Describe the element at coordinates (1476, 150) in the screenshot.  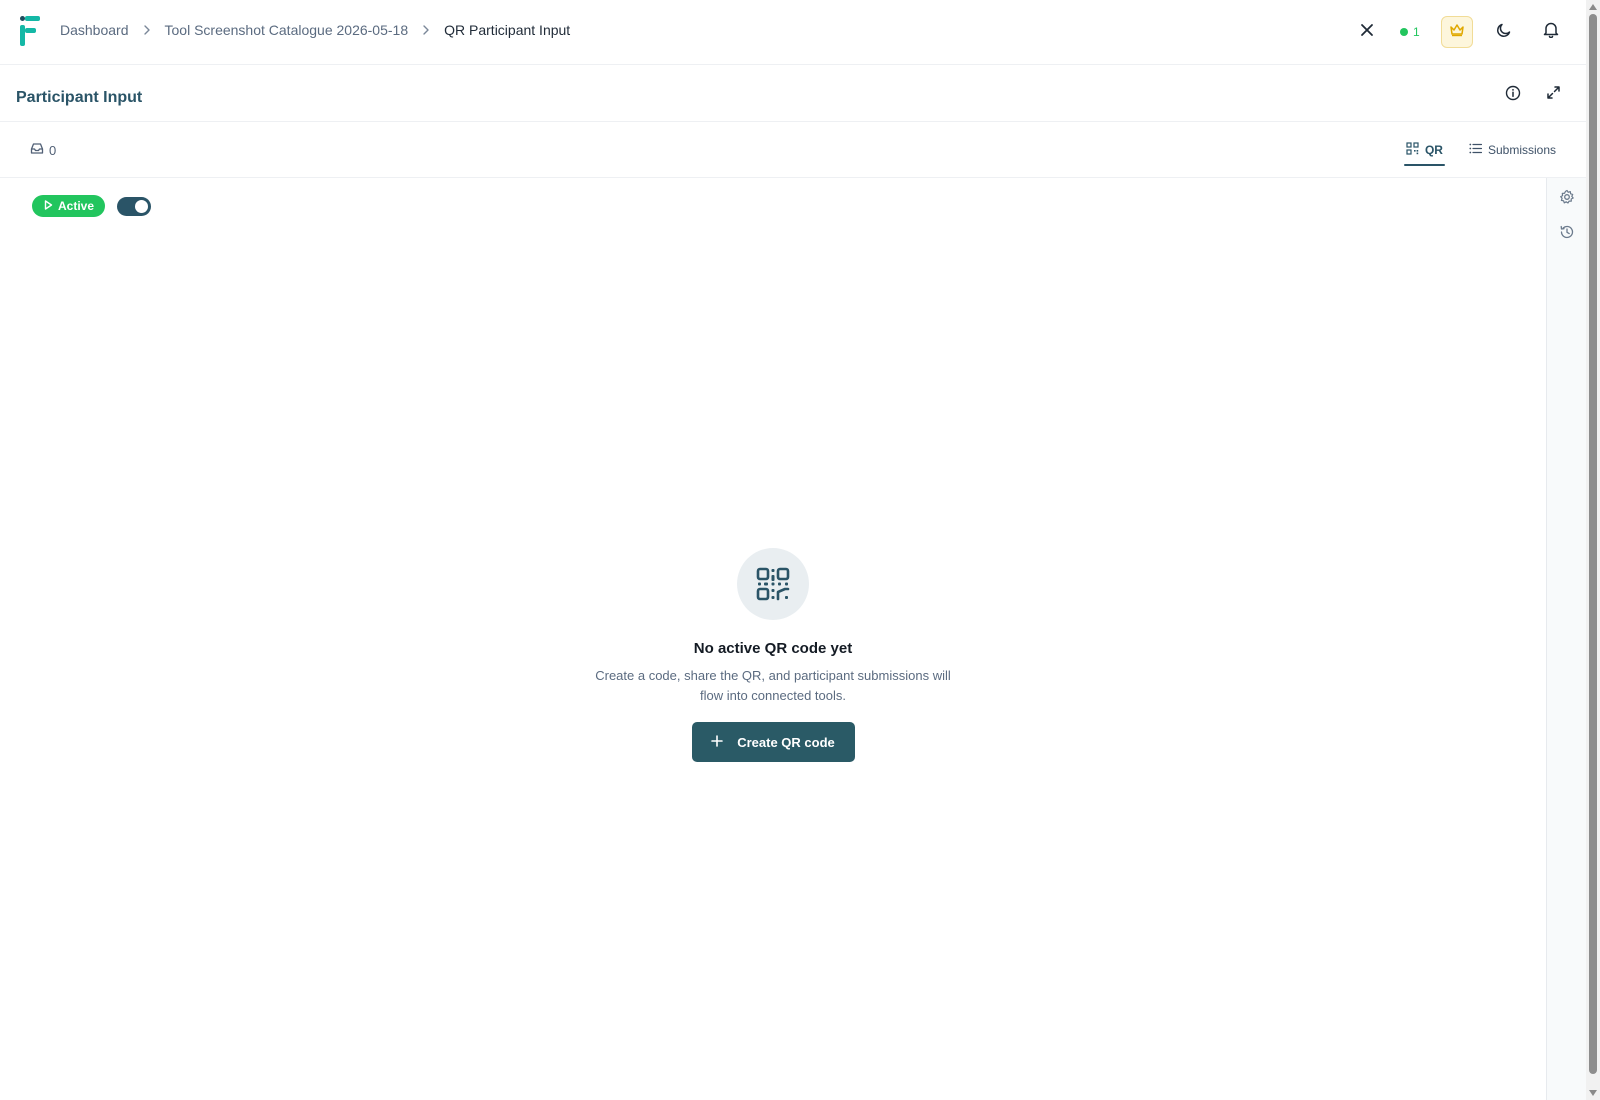
I see `list-icon` at that location.